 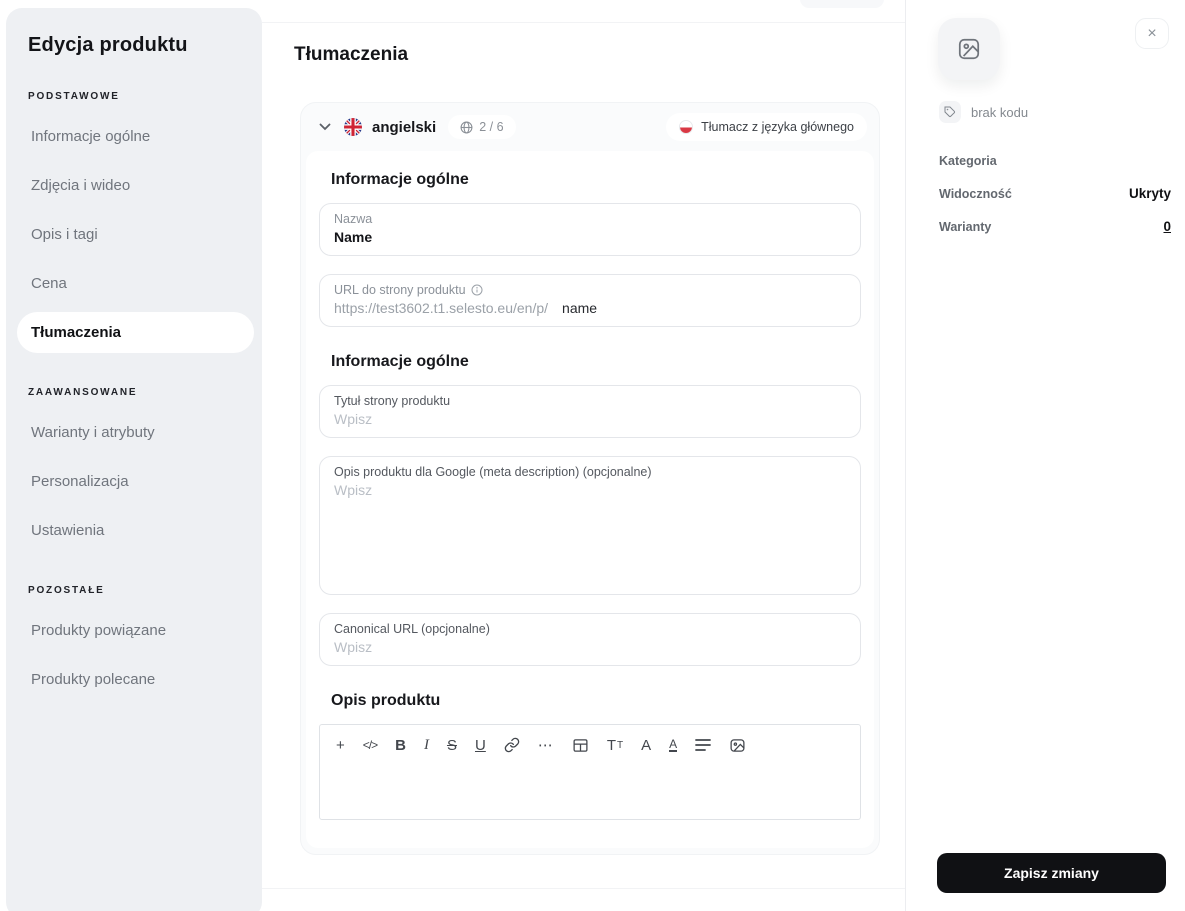 I want to click on translate-from-main-language-button: Tłumacz z języka głównego, so click(x=766, y=127).